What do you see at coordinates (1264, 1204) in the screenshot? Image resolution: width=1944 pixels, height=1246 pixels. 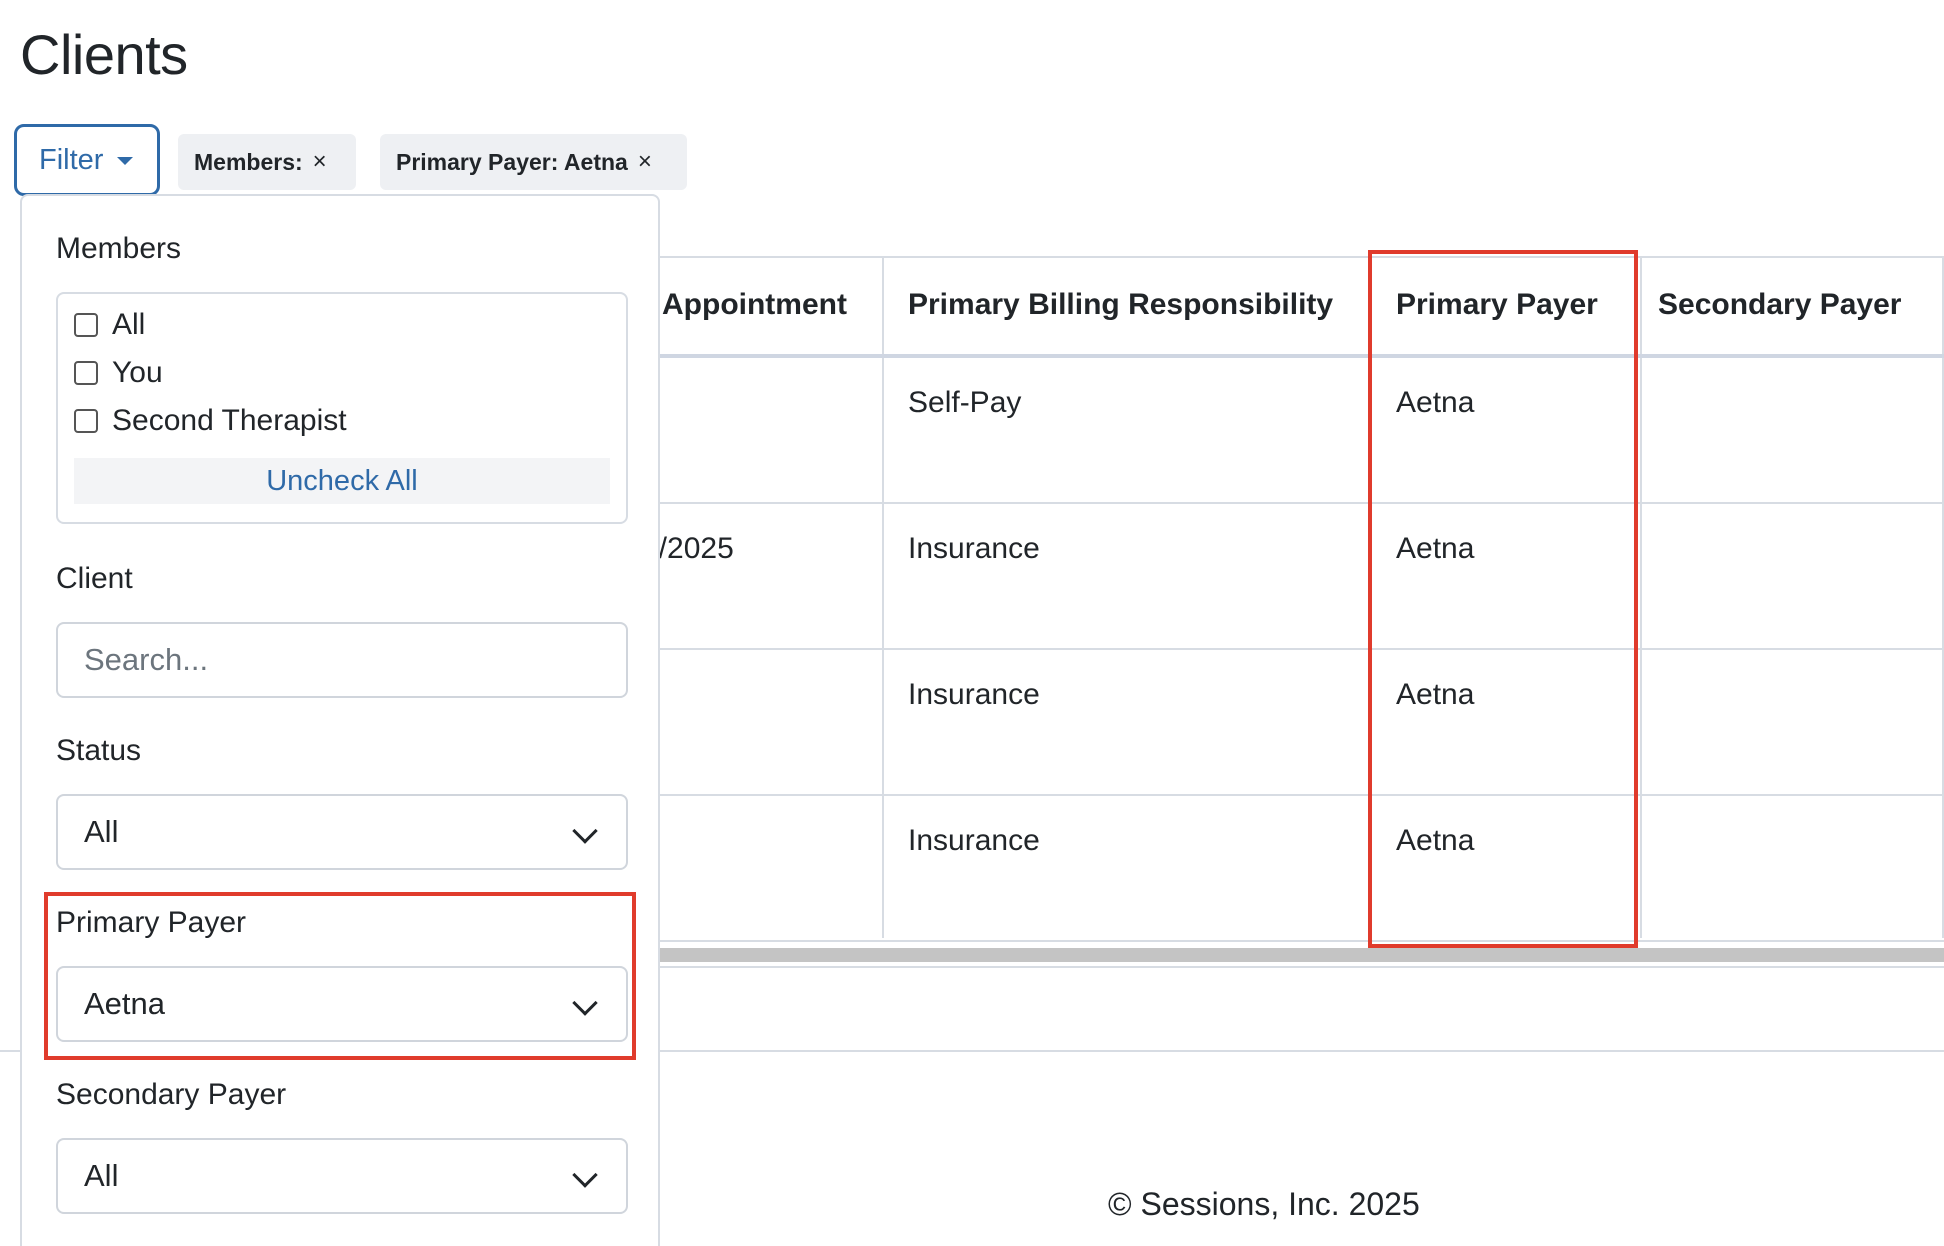 I see `footer-copyright: © Sessions, Inc. 2025` at bounding box center [1264, 1204].